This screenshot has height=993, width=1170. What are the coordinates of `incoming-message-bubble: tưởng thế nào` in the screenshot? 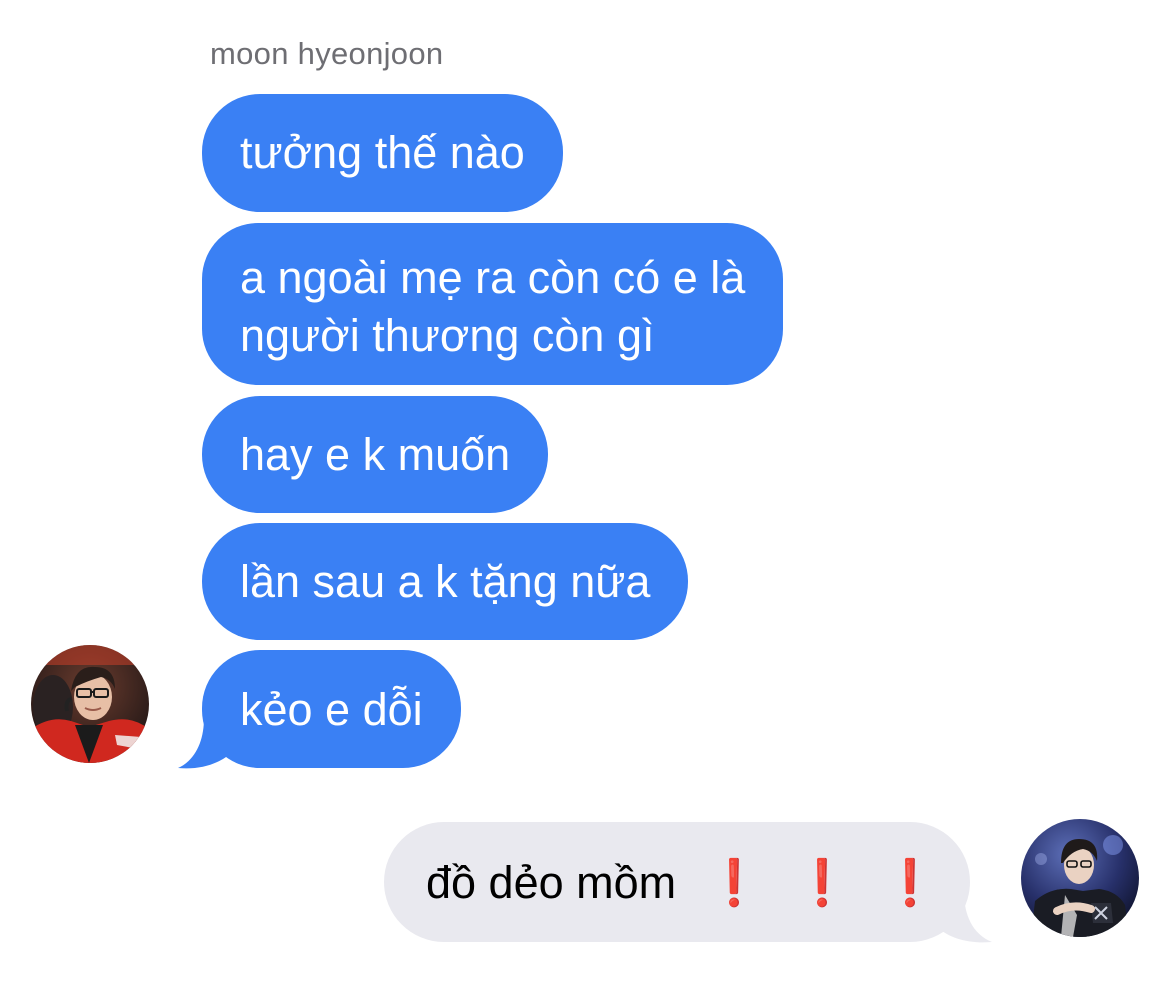 It's located at (382, 153).